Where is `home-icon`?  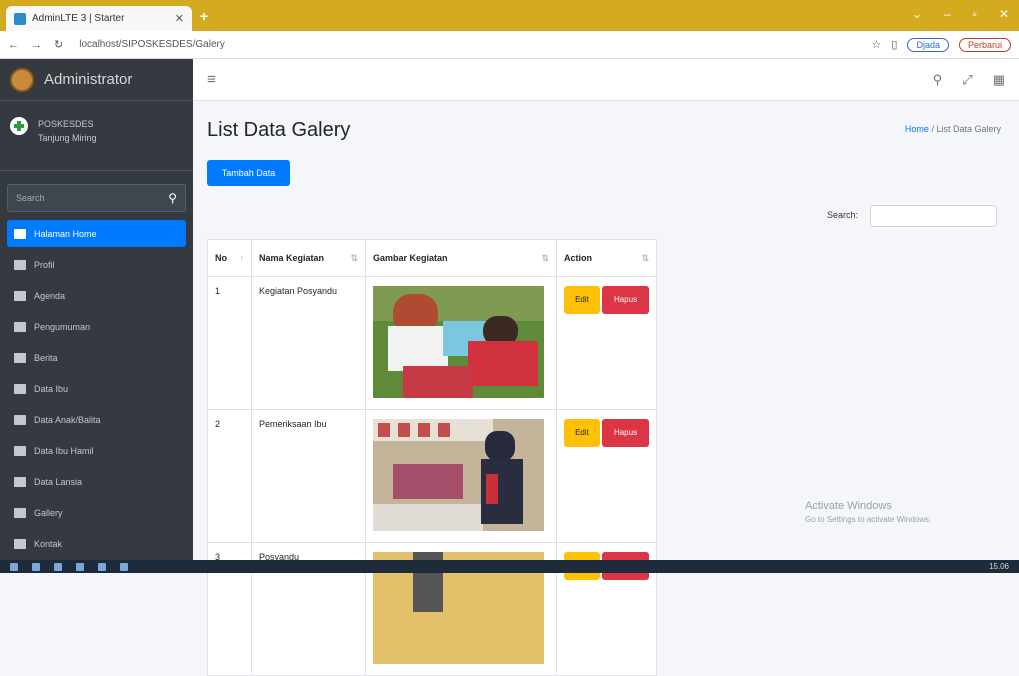
home-icon is located at coordinates (20, 233).